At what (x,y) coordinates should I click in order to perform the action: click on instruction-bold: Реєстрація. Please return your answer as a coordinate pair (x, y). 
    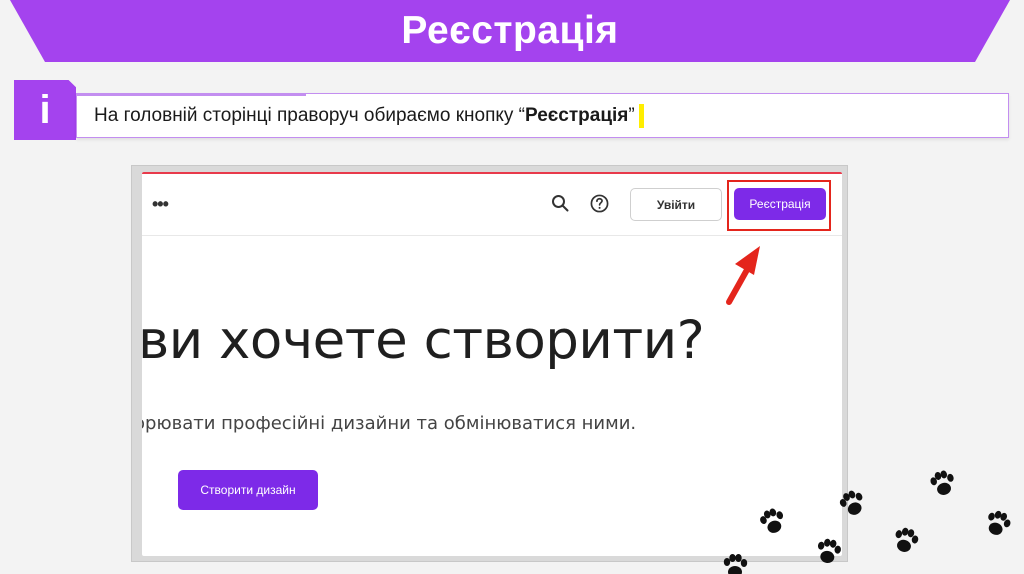
    Looking at the image, I should click on (577, 115).